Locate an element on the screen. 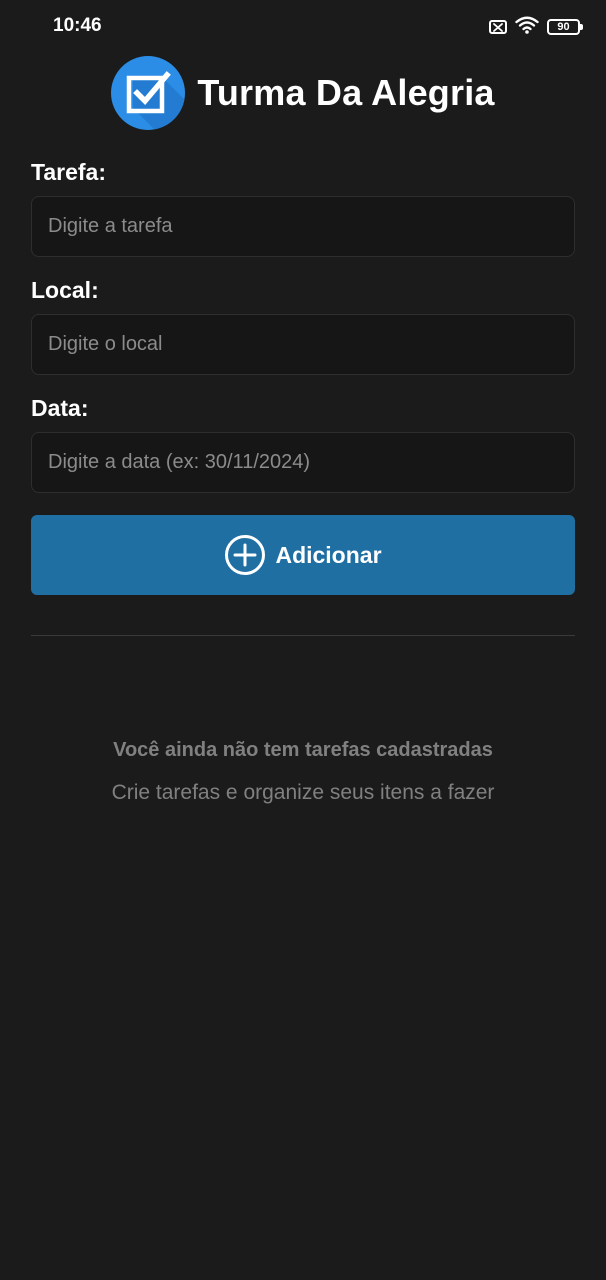 The height and width of the screenshot is (1280, 606). status-icons: 90 is located at coordinates (536, 27).